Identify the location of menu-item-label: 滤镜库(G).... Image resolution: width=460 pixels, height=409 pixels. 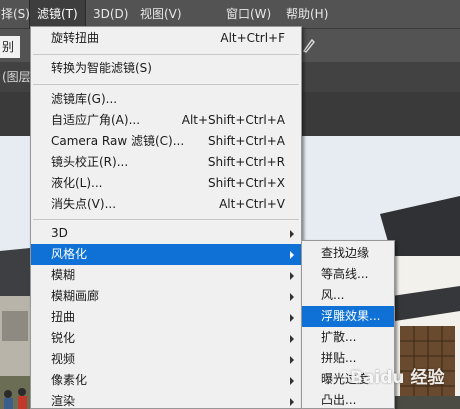
(84, 99).